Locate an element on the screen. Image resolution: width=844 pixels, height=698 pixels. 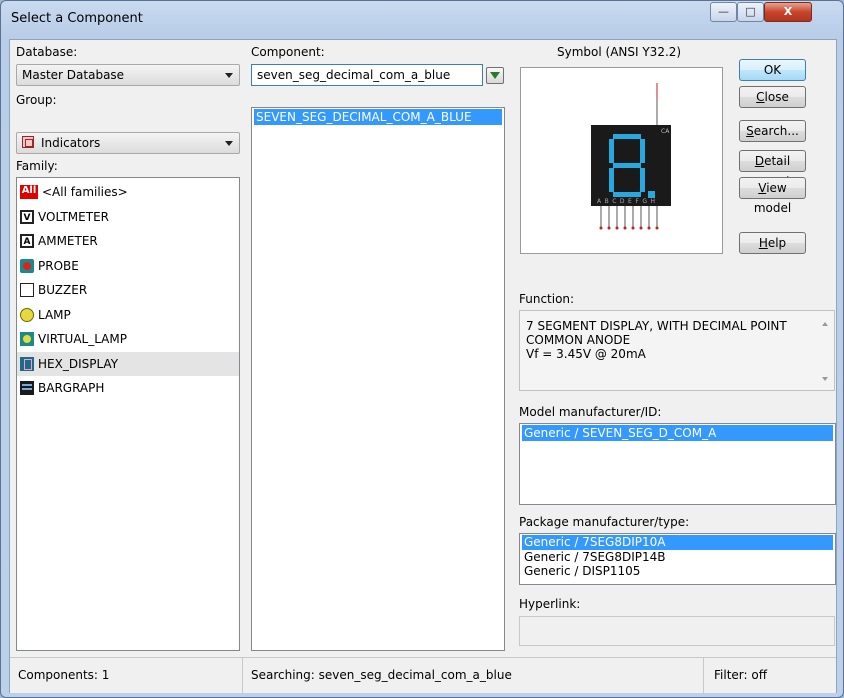
family-item-ammeter: A AMMETER is located at coordinates (128, 241).